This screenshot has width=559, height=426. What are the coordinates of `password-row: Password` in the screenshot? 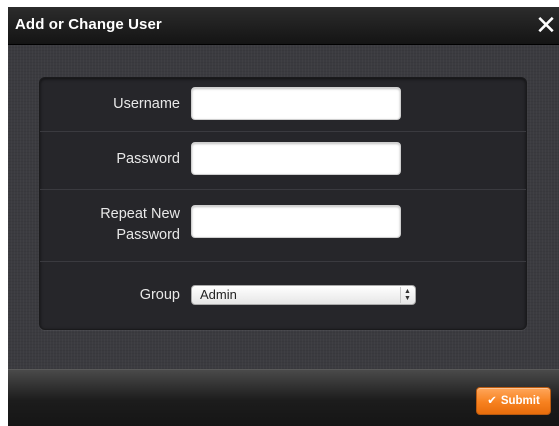 It's located at (283, 161).